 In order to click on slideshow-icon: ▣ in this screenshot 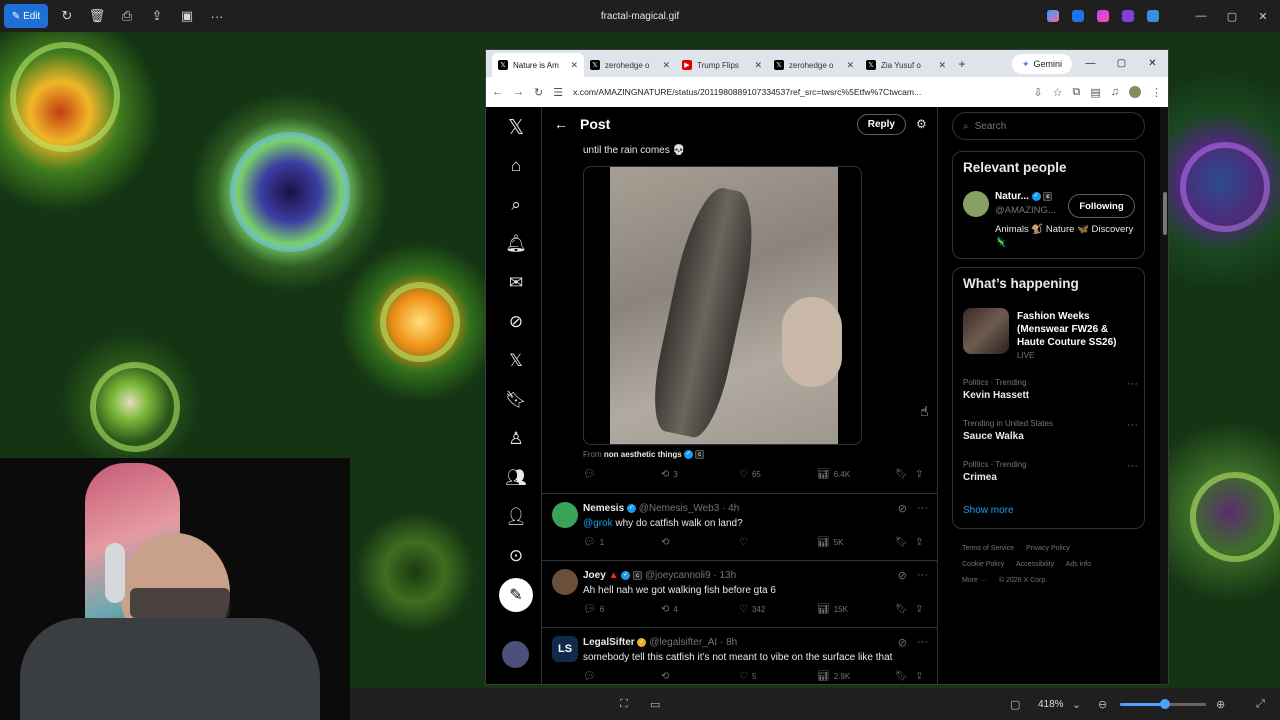, I will do `click(187, 16)`.